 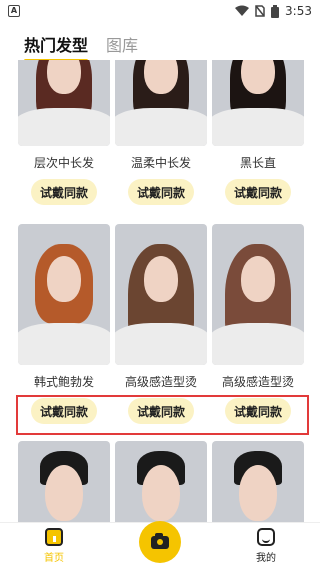 I want to click on smile-icon, so click(x=266, y=537).